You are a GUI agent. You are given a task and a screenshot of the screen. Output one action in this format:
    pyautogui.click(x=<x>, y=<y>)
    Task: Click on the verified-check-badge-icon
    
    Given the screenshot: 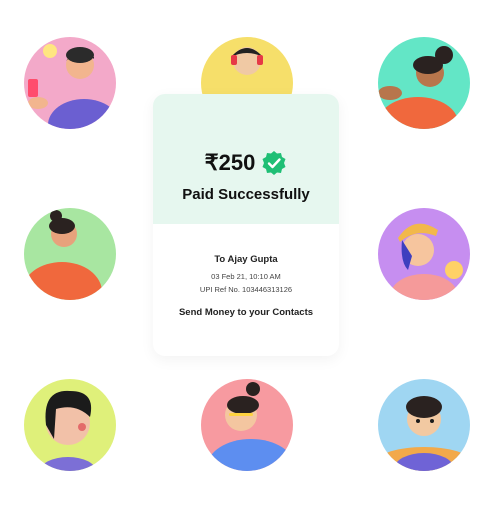 What is the action you would take?
    pyautogui.click(x=274, y=163)
    